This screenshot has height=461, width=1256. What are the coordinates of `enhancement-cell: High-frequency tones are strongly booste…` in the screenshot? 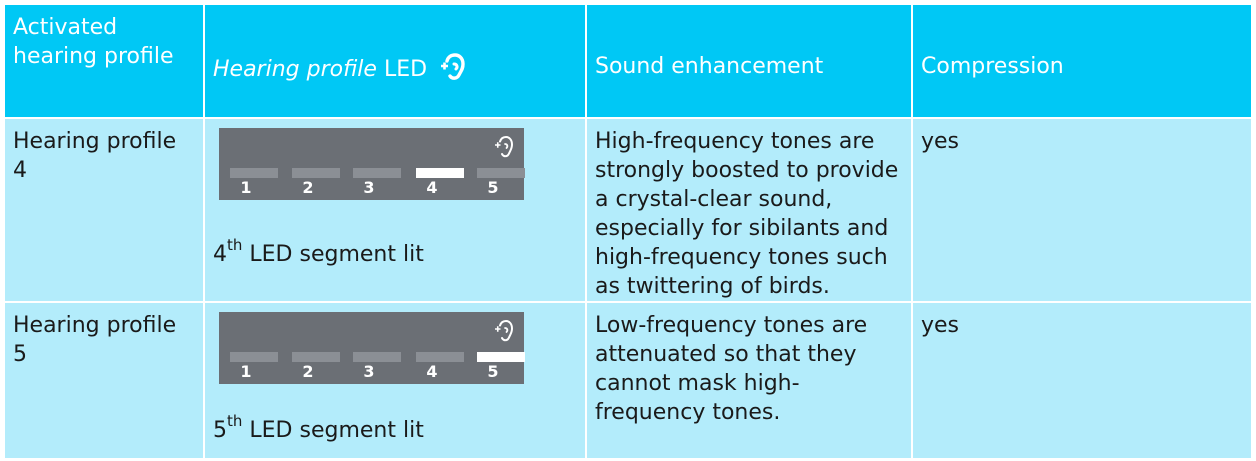 It's located at (749, 210).